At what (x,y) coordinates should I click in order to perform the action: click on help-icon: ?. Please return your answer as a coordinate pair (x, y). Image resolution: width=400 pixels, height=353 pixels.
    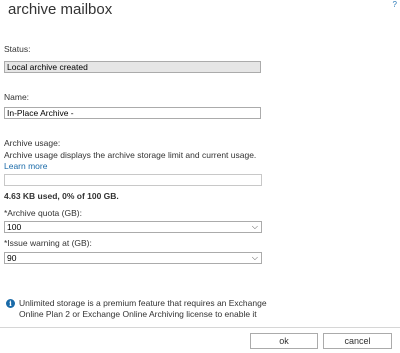
    Looking at the image, I should click on (395, 4).